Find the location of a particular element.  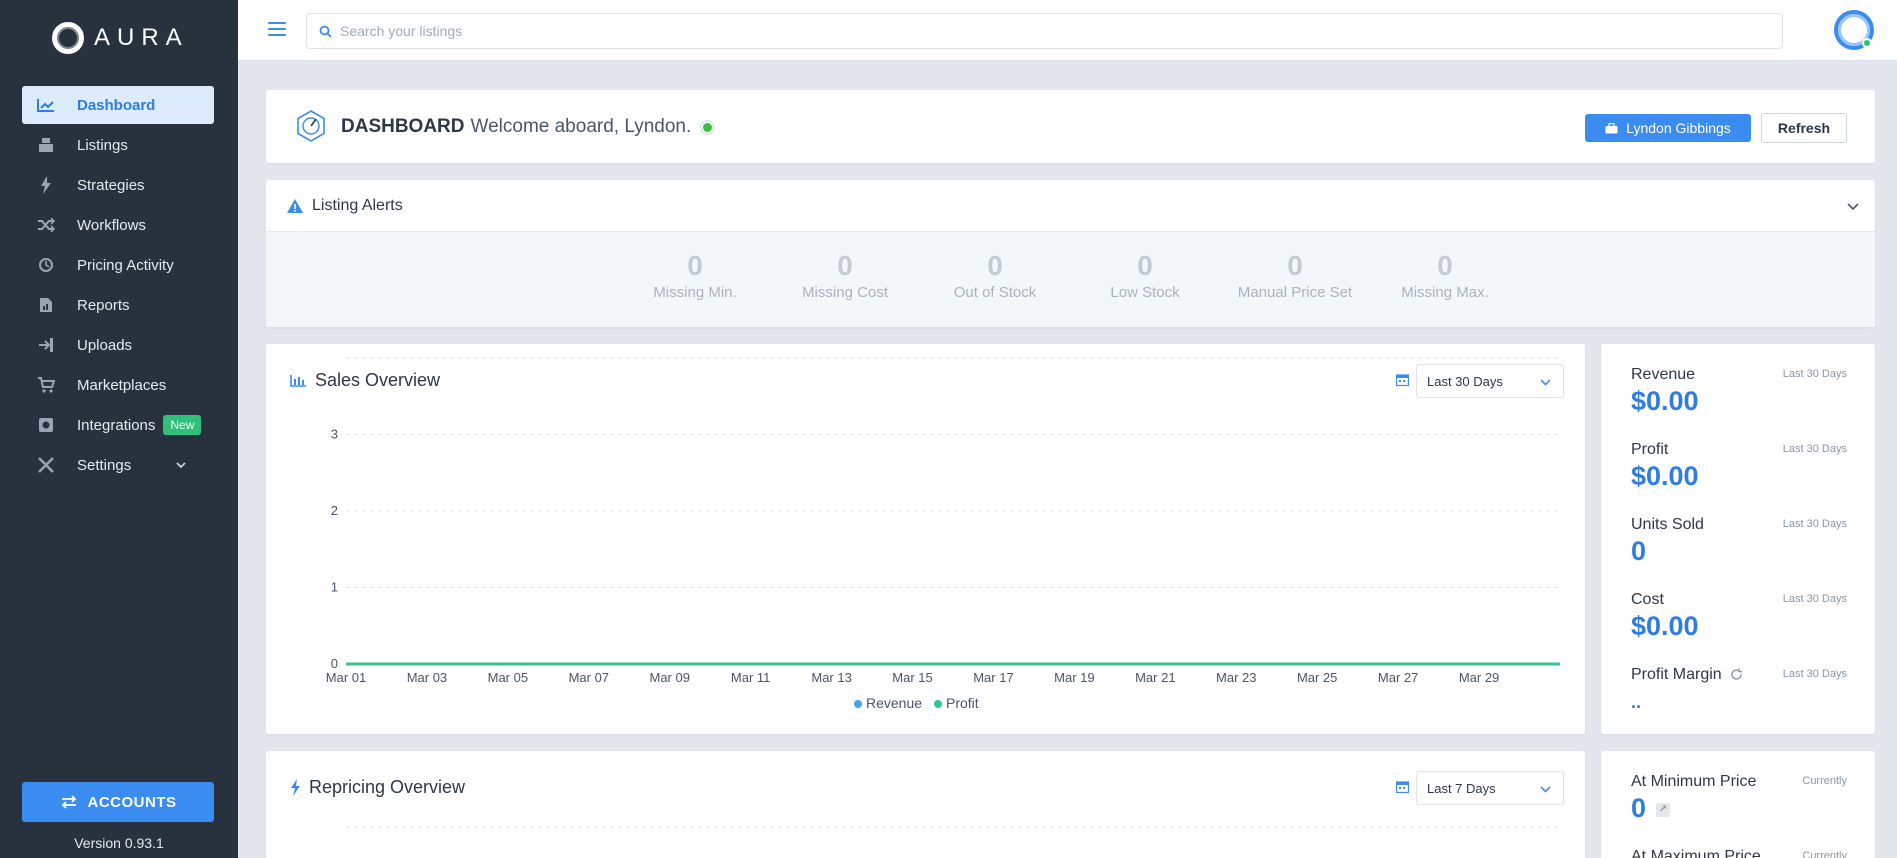

alert-stat: 0 Manual Price Set is located at coordinates (1295, 275).